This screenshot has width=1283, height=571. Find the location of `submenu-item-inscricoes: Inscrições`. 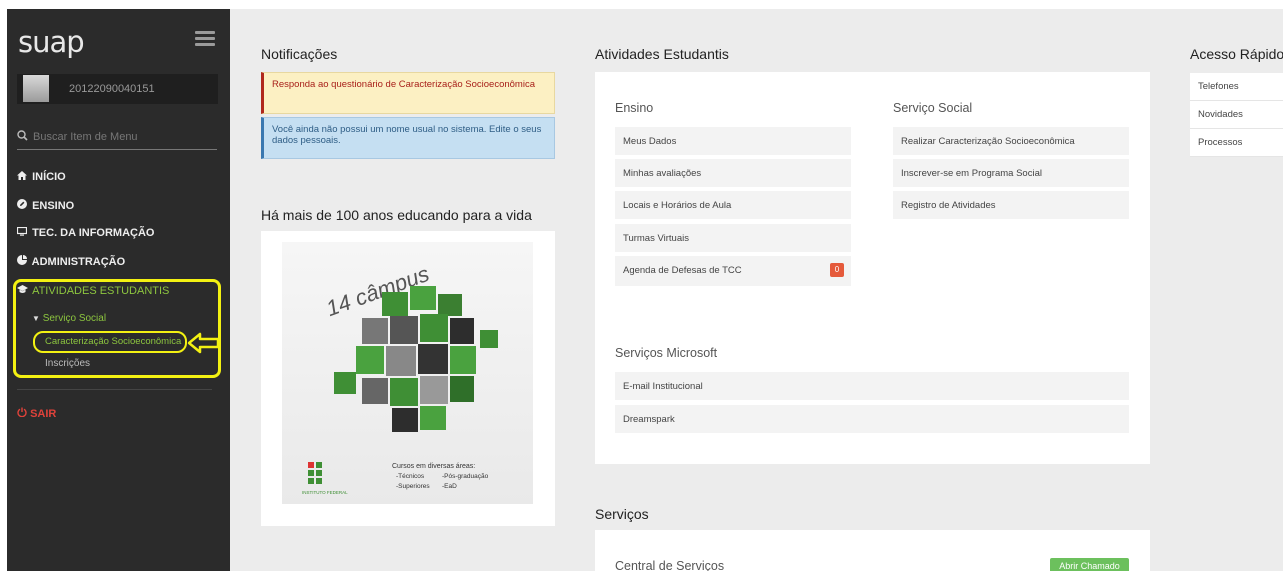

submenu-item-inscricoes: Inscrições is located at coordinates (67, 363).